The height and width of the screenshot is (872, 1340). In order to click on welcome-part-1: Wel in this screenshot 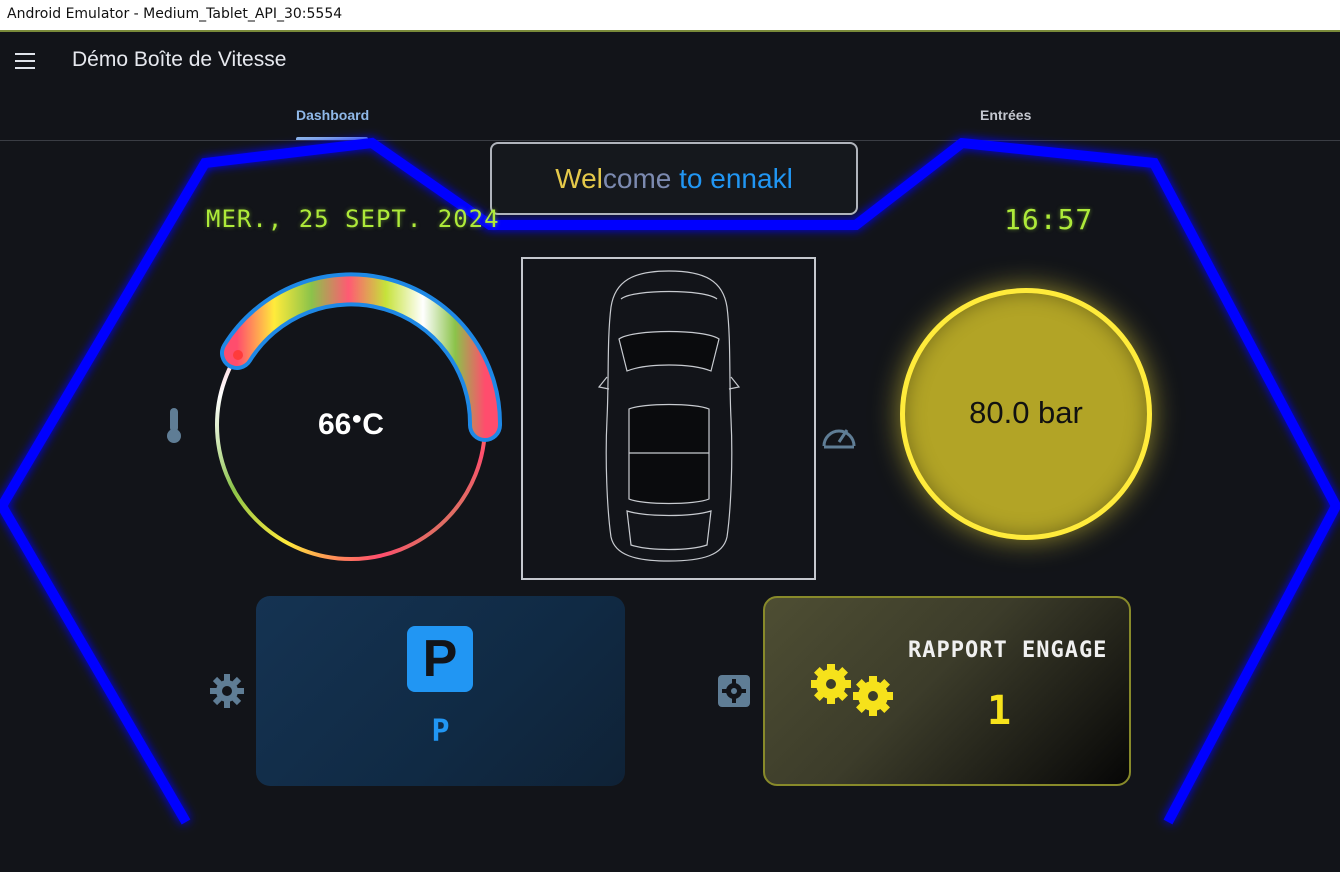, I will do `click(579, 178)`.